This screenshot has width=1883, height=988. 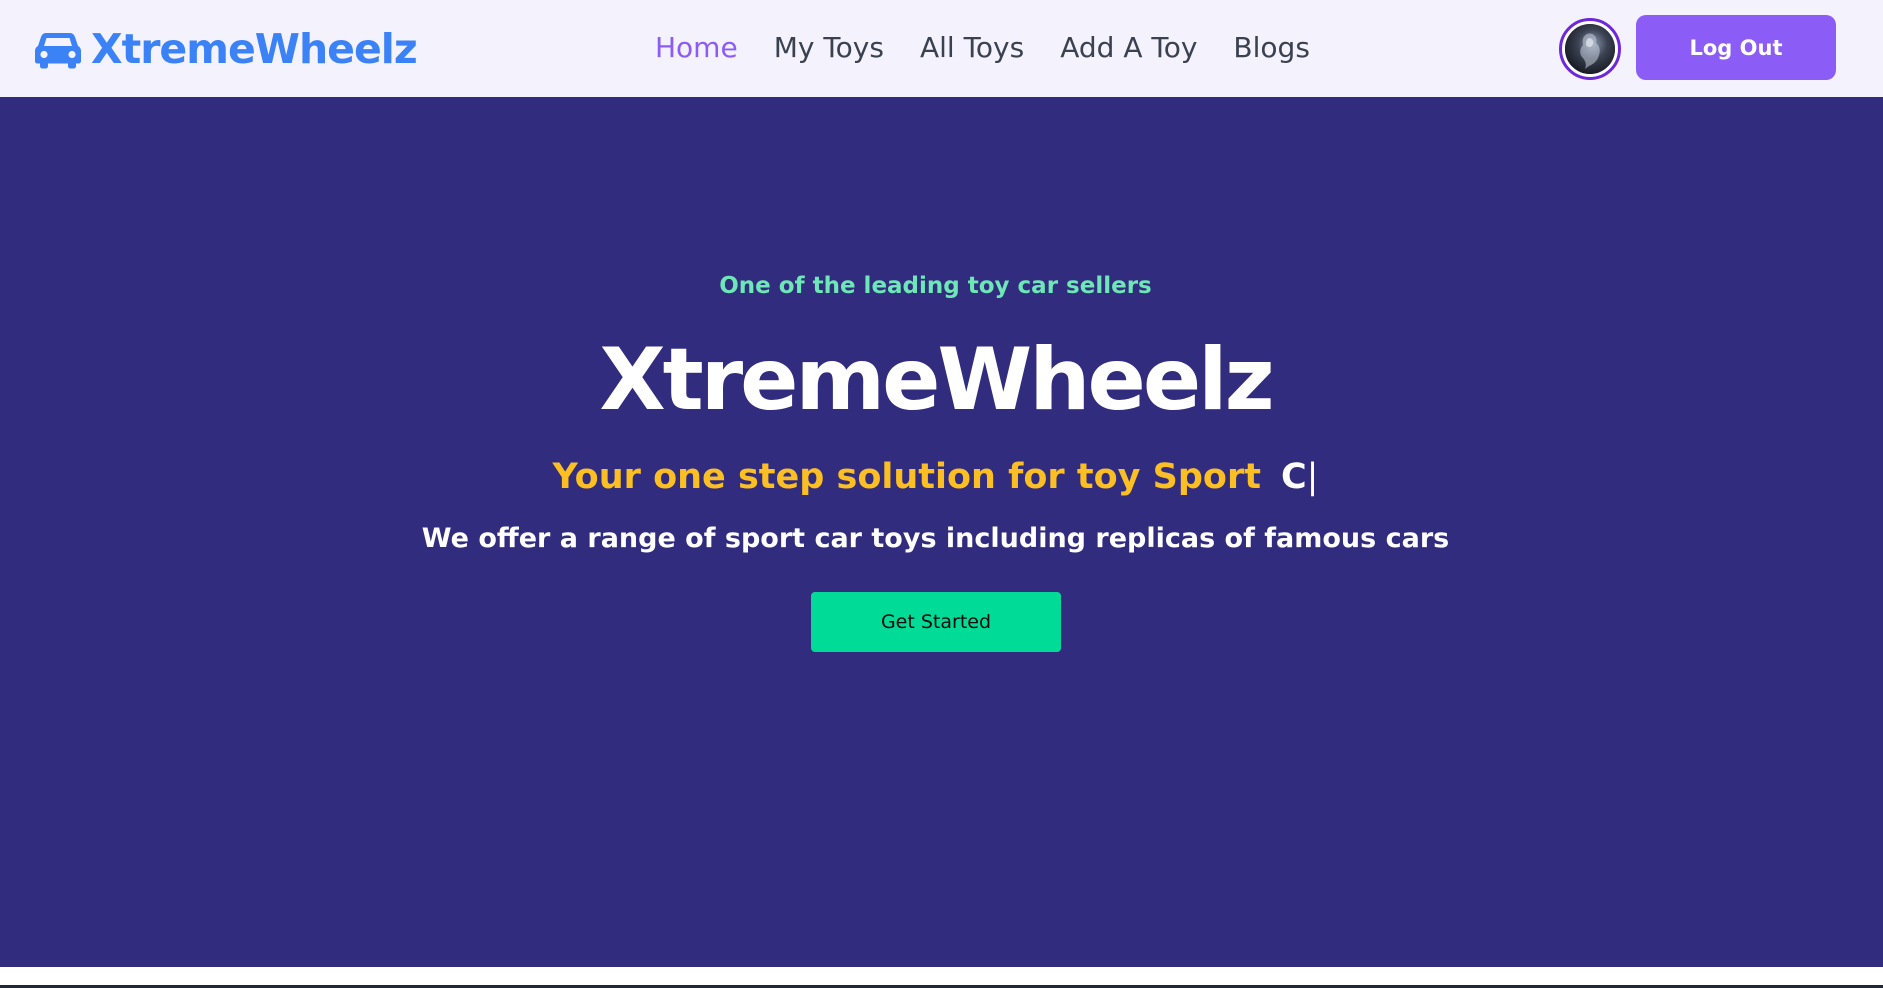 I want to click on hero-typed-headline: Your one step solution for toy Sport C|, so click(x=935, y=477).